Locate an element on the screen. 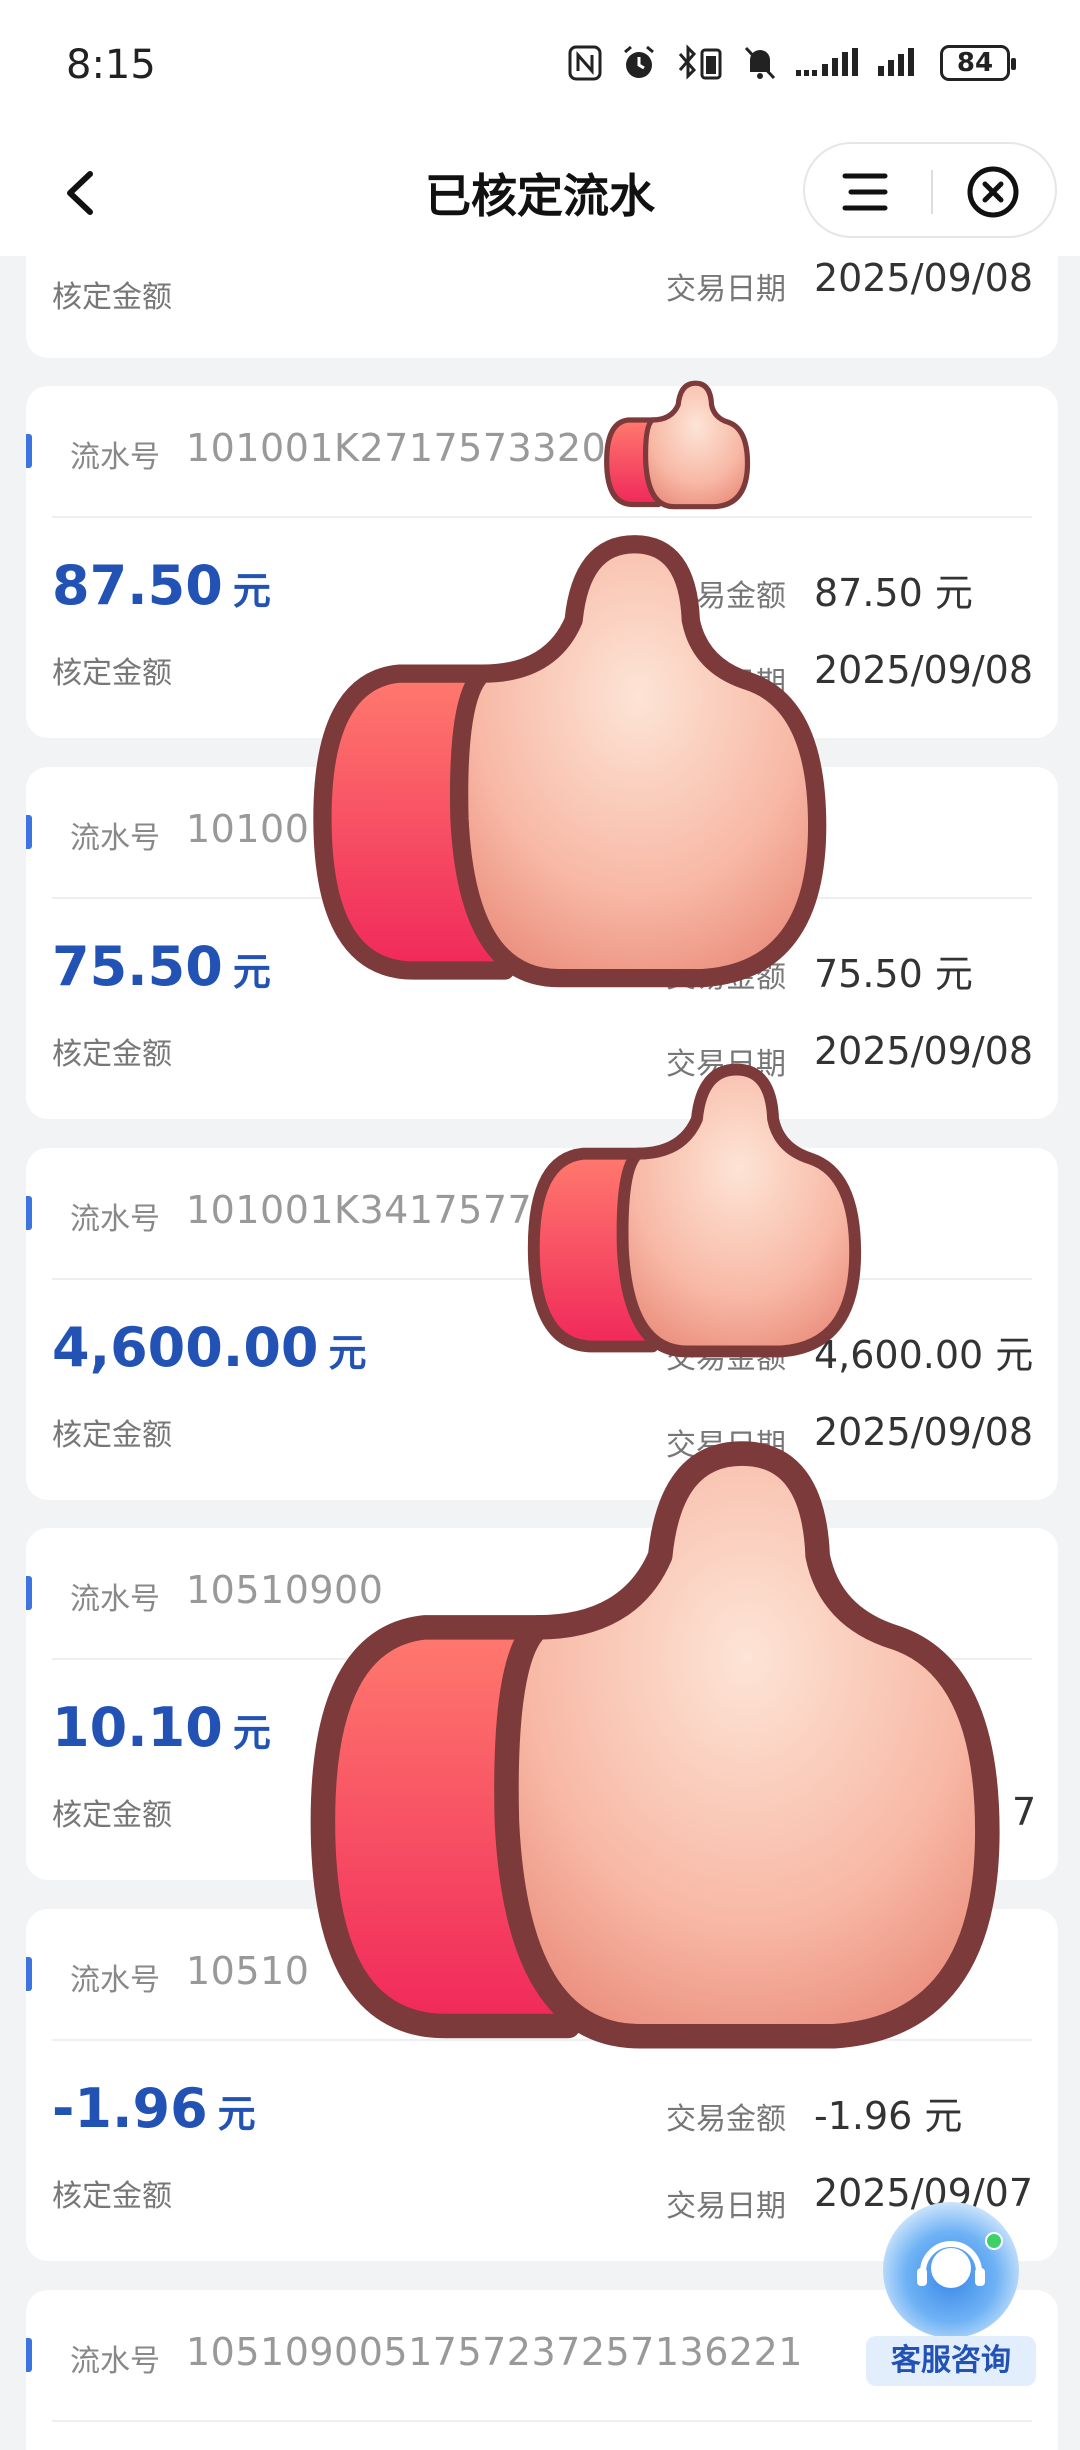 The width and height of the screenshot is (1080, 2450). approved-amount-value: 87.50 is located at coordinates (137, 585).